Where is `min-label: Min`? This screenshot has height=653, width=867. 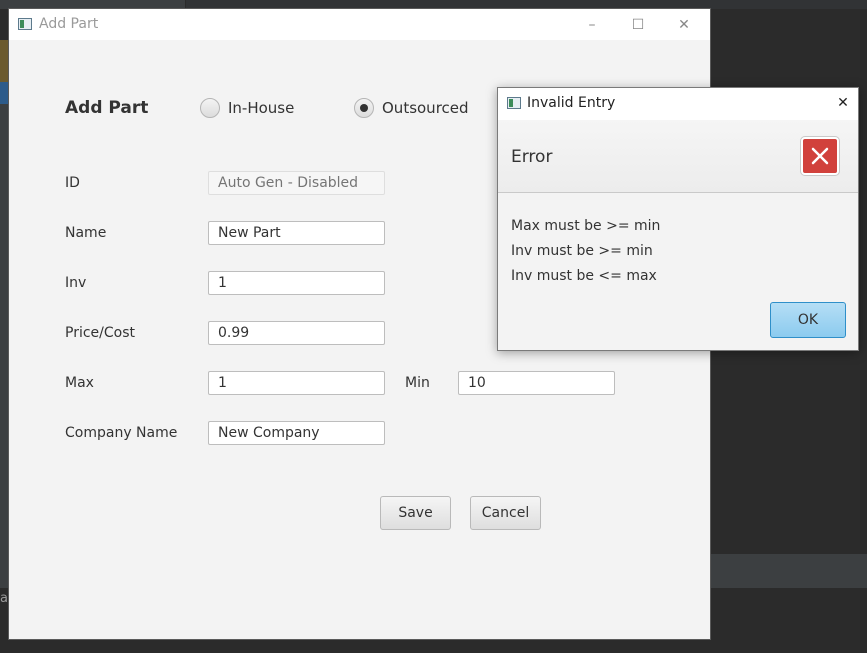 min-label: Min is located at coordinates (417, 383).